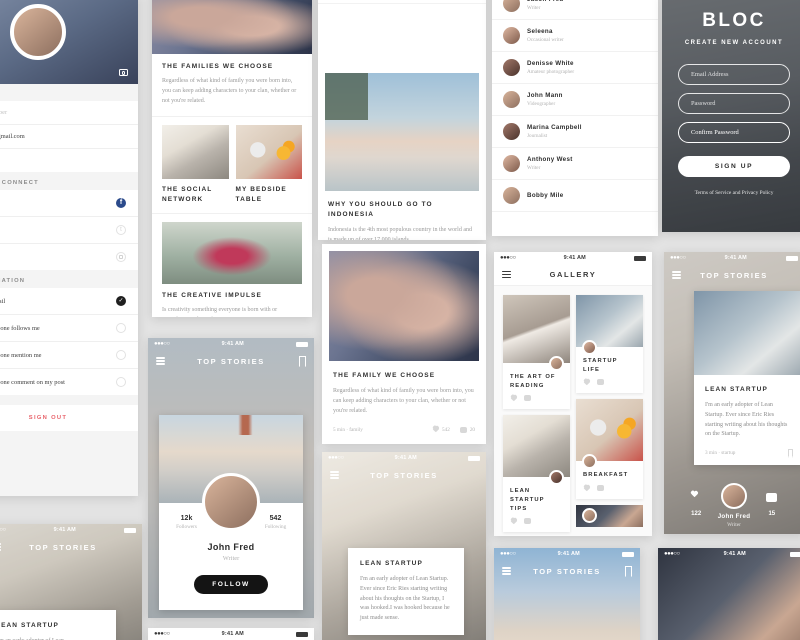 This screenshot has height=640, width=800. I want to click on gallery-photo-partial, so click(609, 516).